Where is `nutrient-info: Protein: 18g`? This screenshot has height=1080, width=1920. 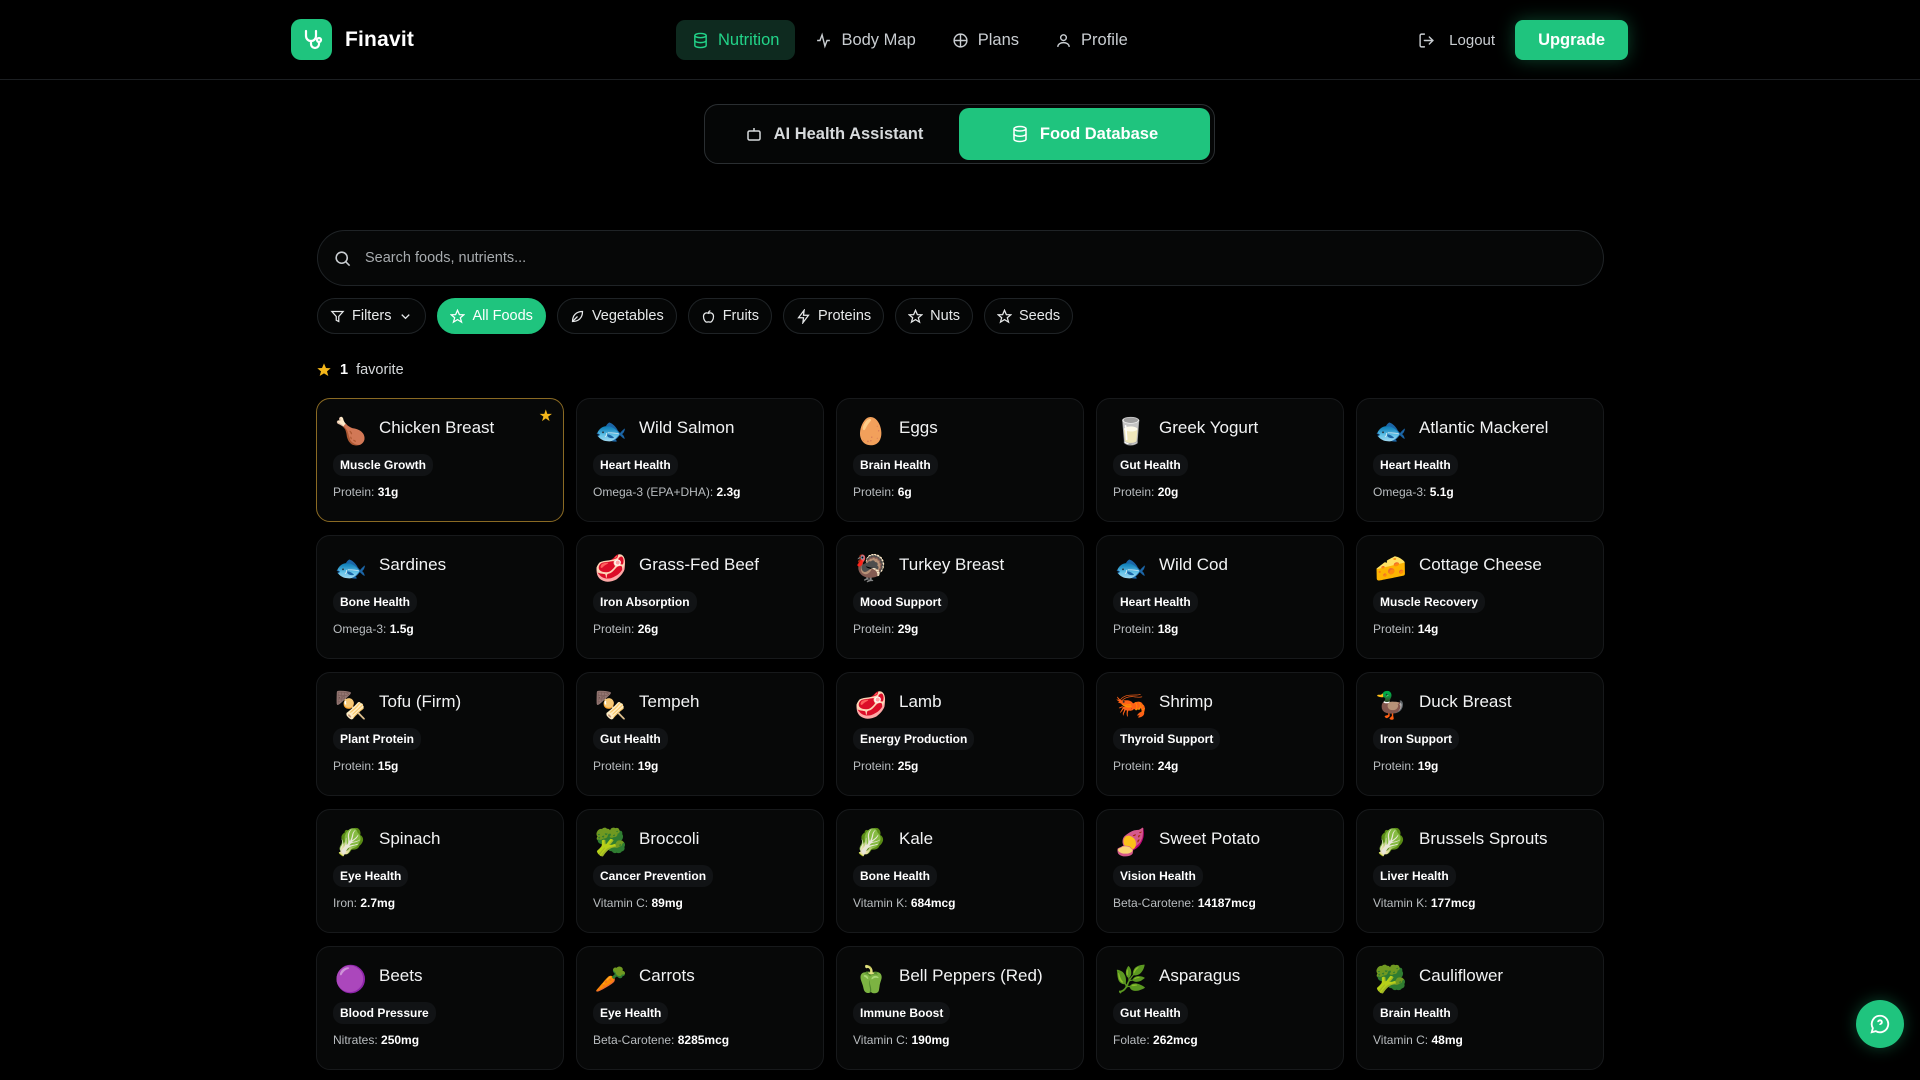 nutrient-info: Protein: 18g is located at coordinates (1220, 629).